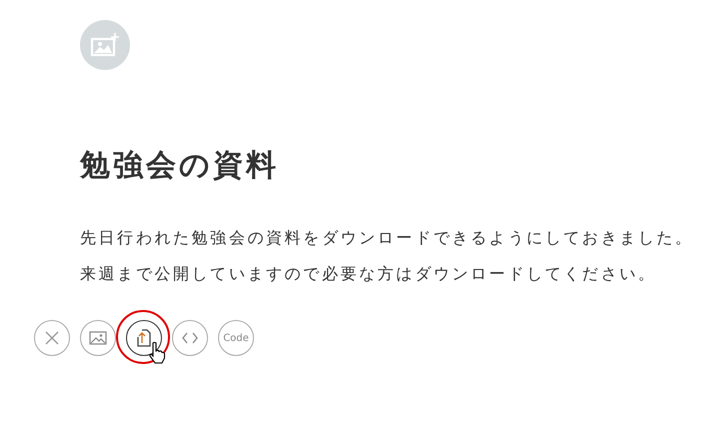 The height and width of the screenshot is (424, 728). What do you see at coordinates (157, 353) in the screenshot?
I see `hand-cursor-icon` at bounding box center [157, 353].